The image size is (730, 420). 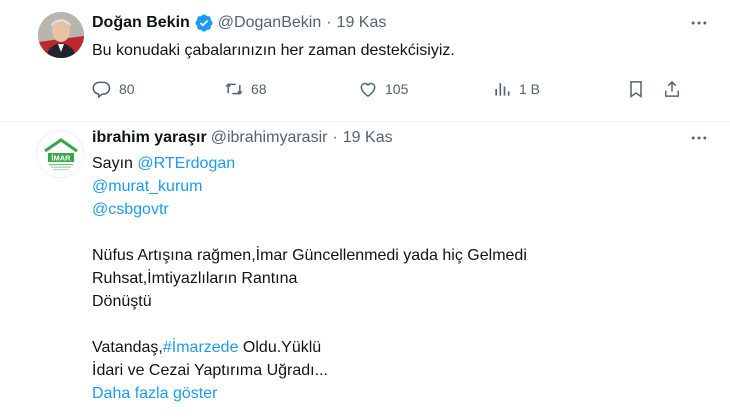 I want to click on views-button: 1 B, so click(x=516, y=89).